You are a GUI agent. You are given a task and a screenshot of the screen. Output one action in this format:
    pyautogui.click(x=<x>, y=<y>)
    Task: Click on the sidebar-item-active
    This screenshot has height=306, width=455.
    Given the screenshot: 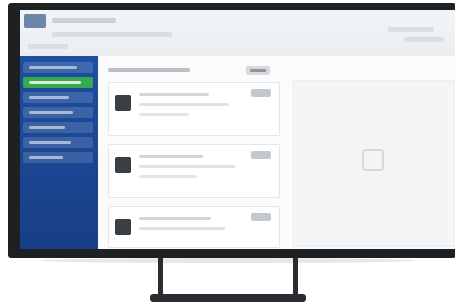 What is the action you would take?
    pyautogui.click(x=58, y=82)
    